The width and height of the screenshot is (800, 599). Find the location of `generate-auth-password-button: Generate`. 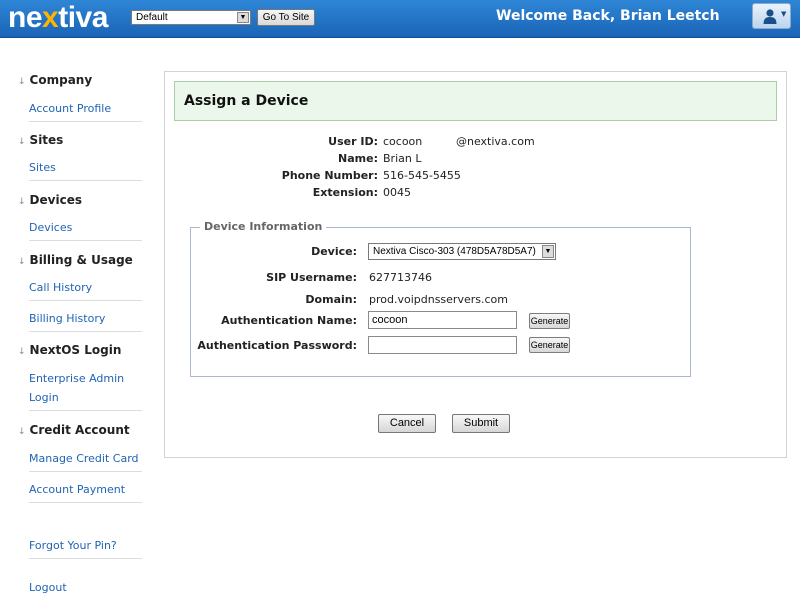

generate-auth-password-button: Generate is located at coordinates (549, 345).